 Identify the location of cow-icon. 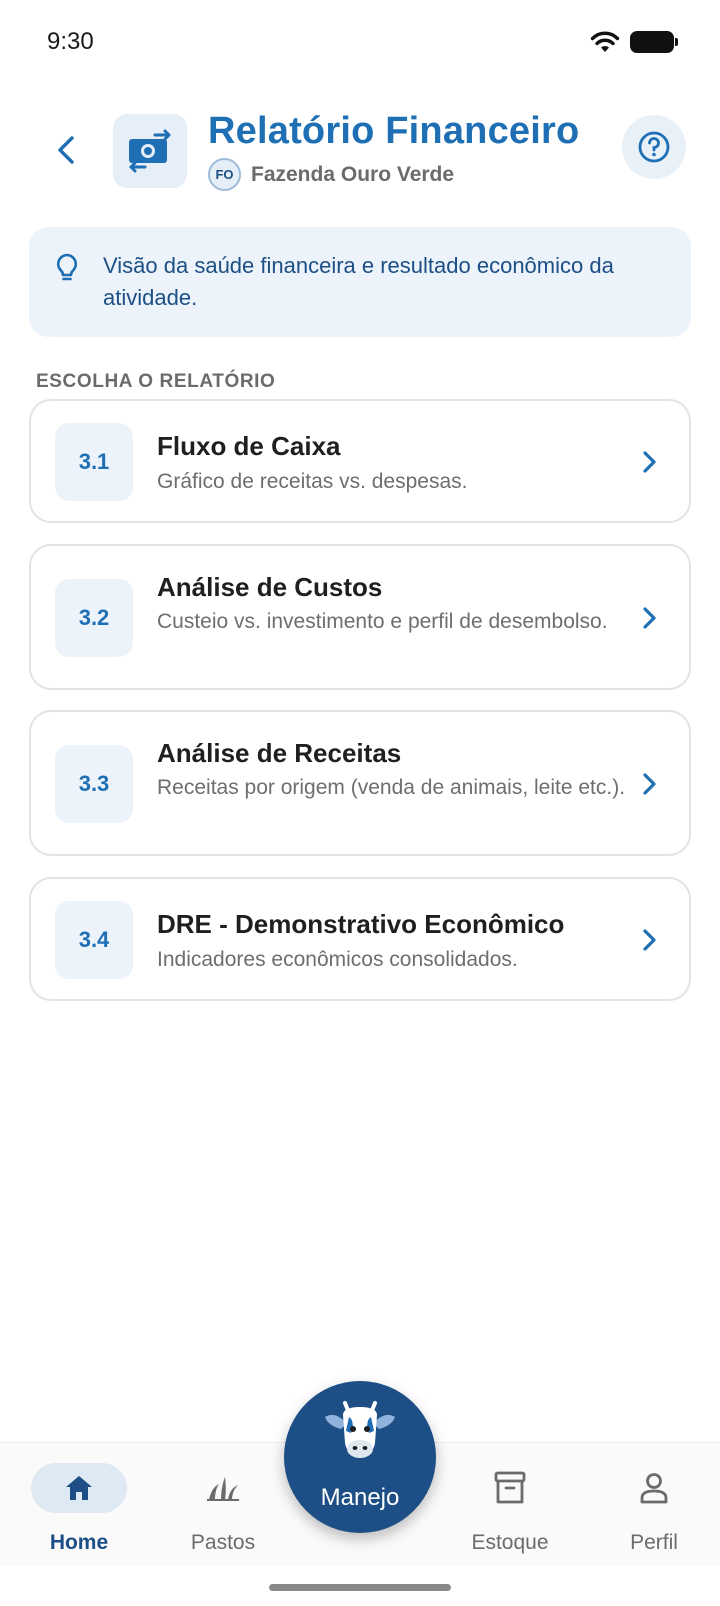
(360, 1429).